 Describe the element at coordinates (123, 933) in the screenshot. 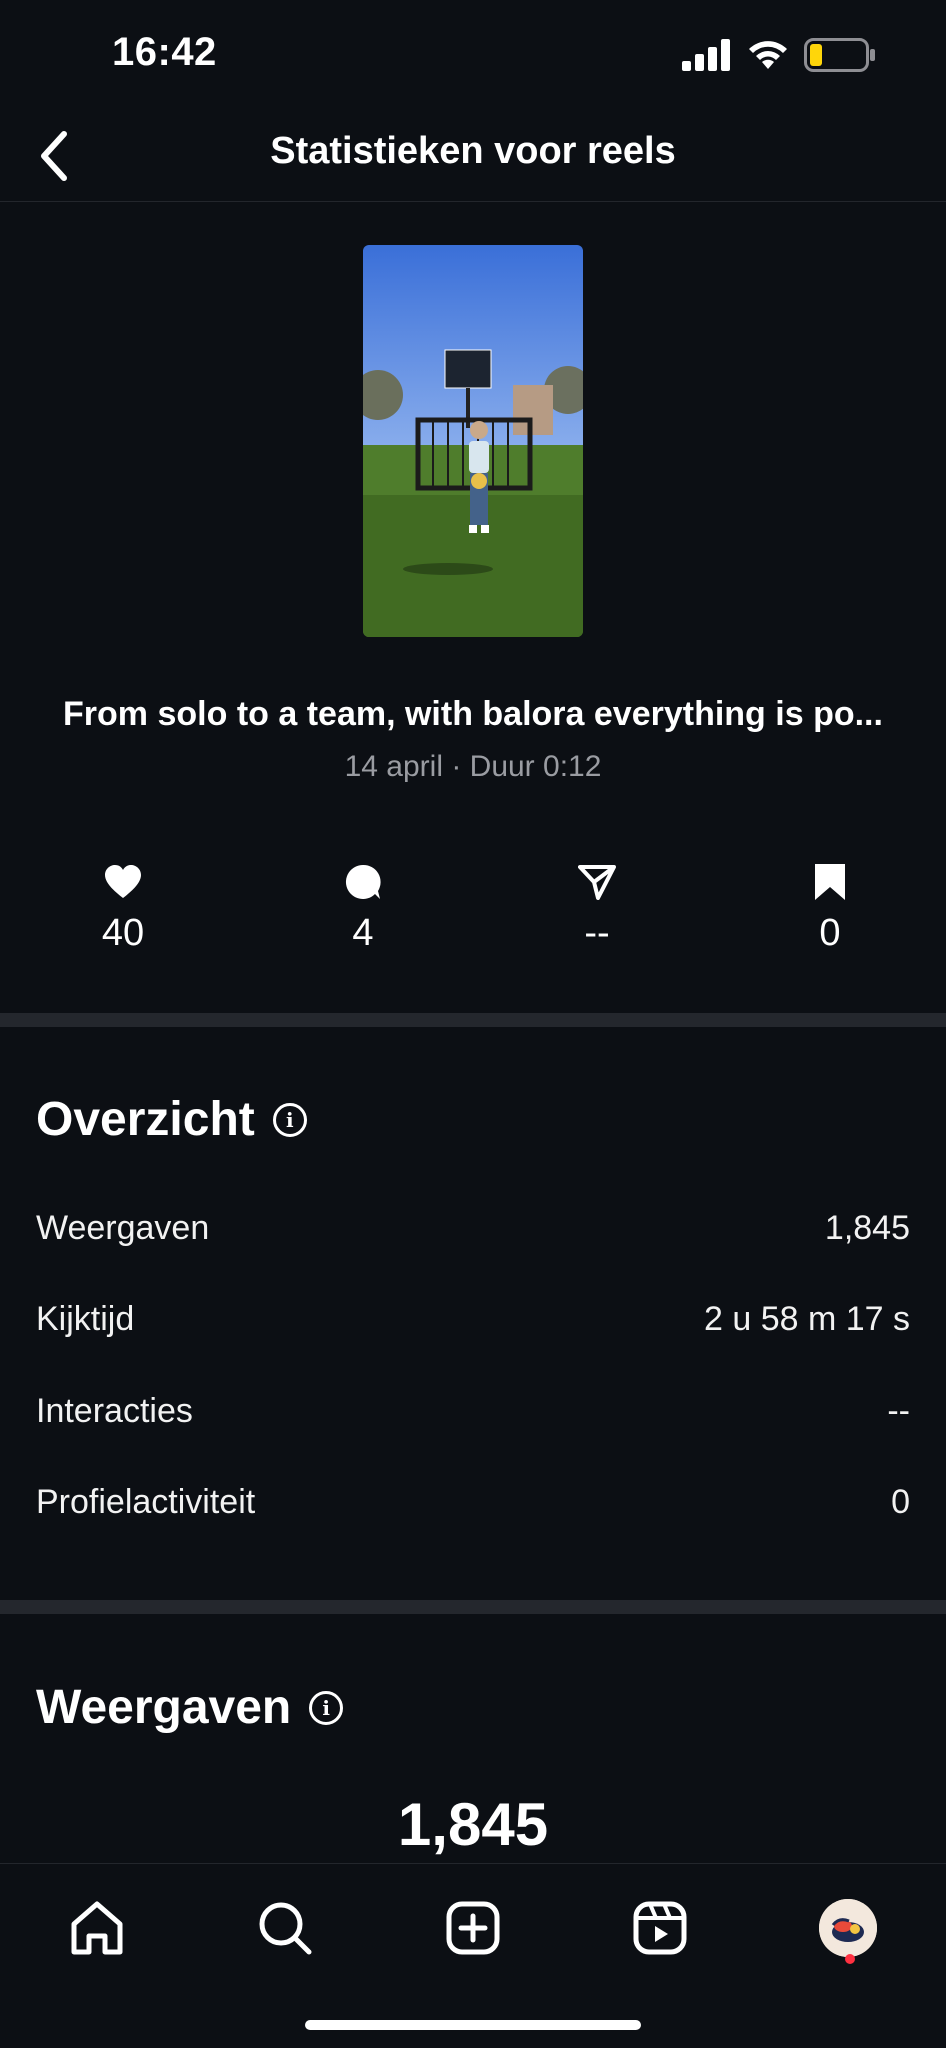

I see `likes-count: 40` at that location.